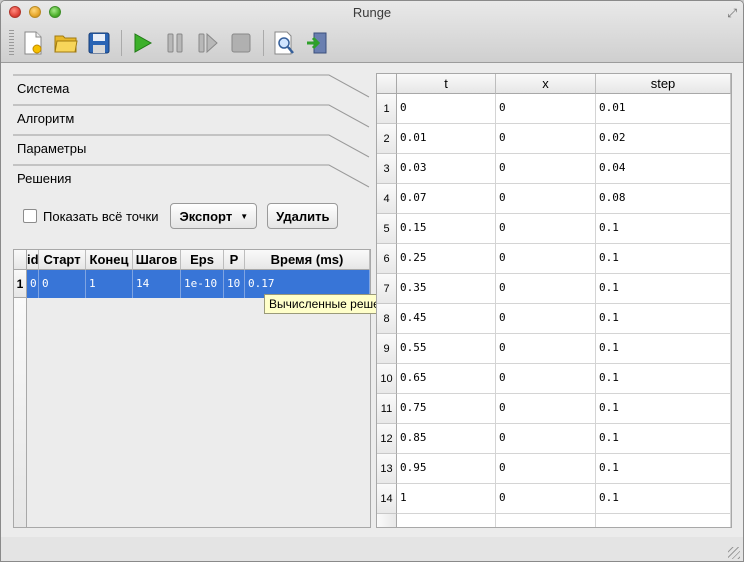 The image size is (744, 562). Describe the element at coordinates (387, 289) in the screenshot. I see `row-header: 7` at that location.